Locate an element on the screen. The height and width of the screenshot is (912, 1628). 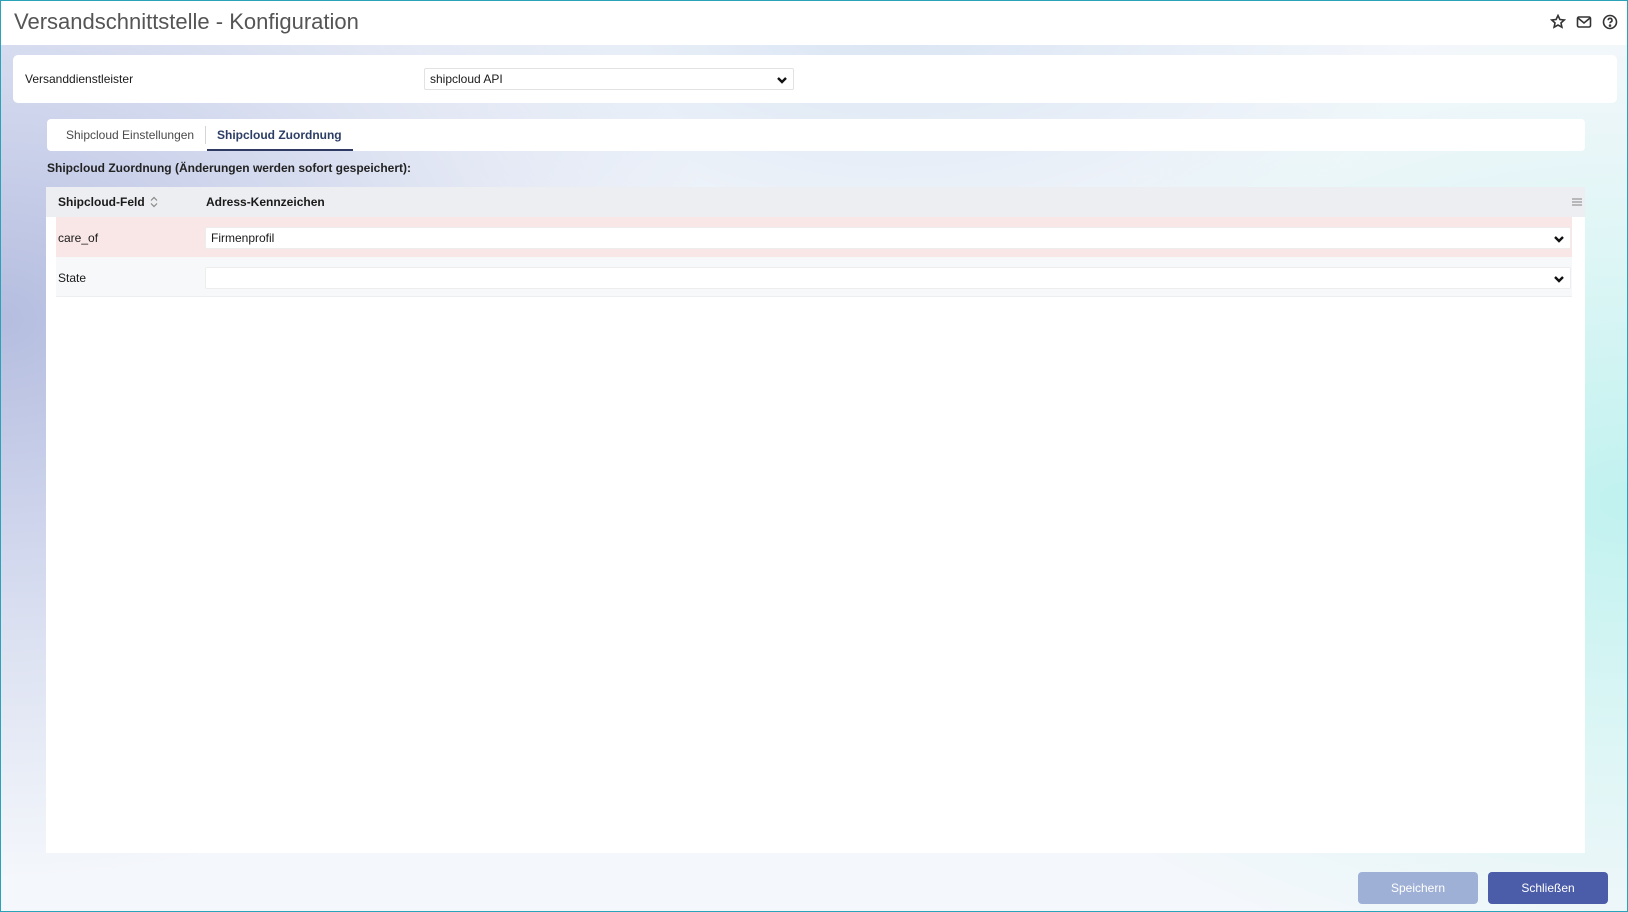
tab-divider is located at coordinates (205, 135).